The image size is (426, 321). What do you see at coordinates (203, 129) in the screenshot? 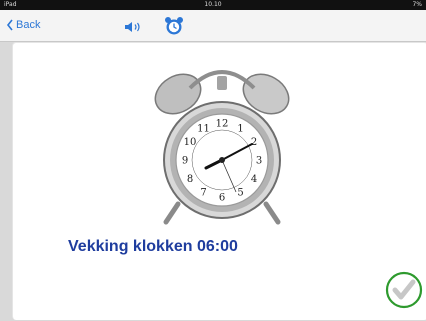
I see `clock-number: 11` at bounding box center [203, 129].